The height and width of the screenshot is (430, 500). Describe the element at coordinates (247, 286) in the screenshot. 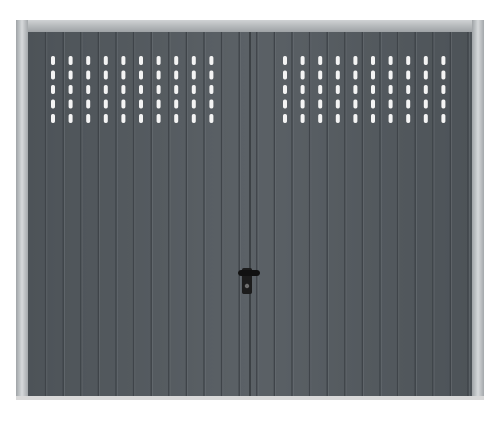

I see `lock-cylinder-icon` at that location.